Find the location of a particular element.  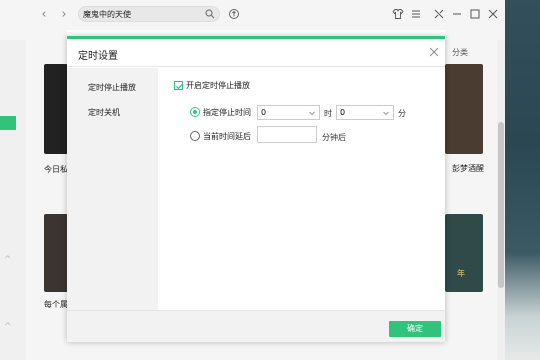

sidebar-active-indicator is located at coordinates (8, 123).